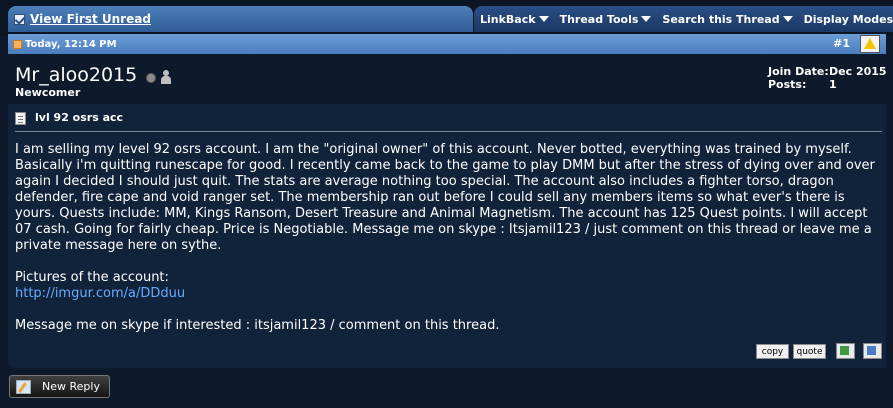 The width and height of the screenshot is (893, 408). I want to click on thread-tools-label: Thread Tools, so click(599, 19).